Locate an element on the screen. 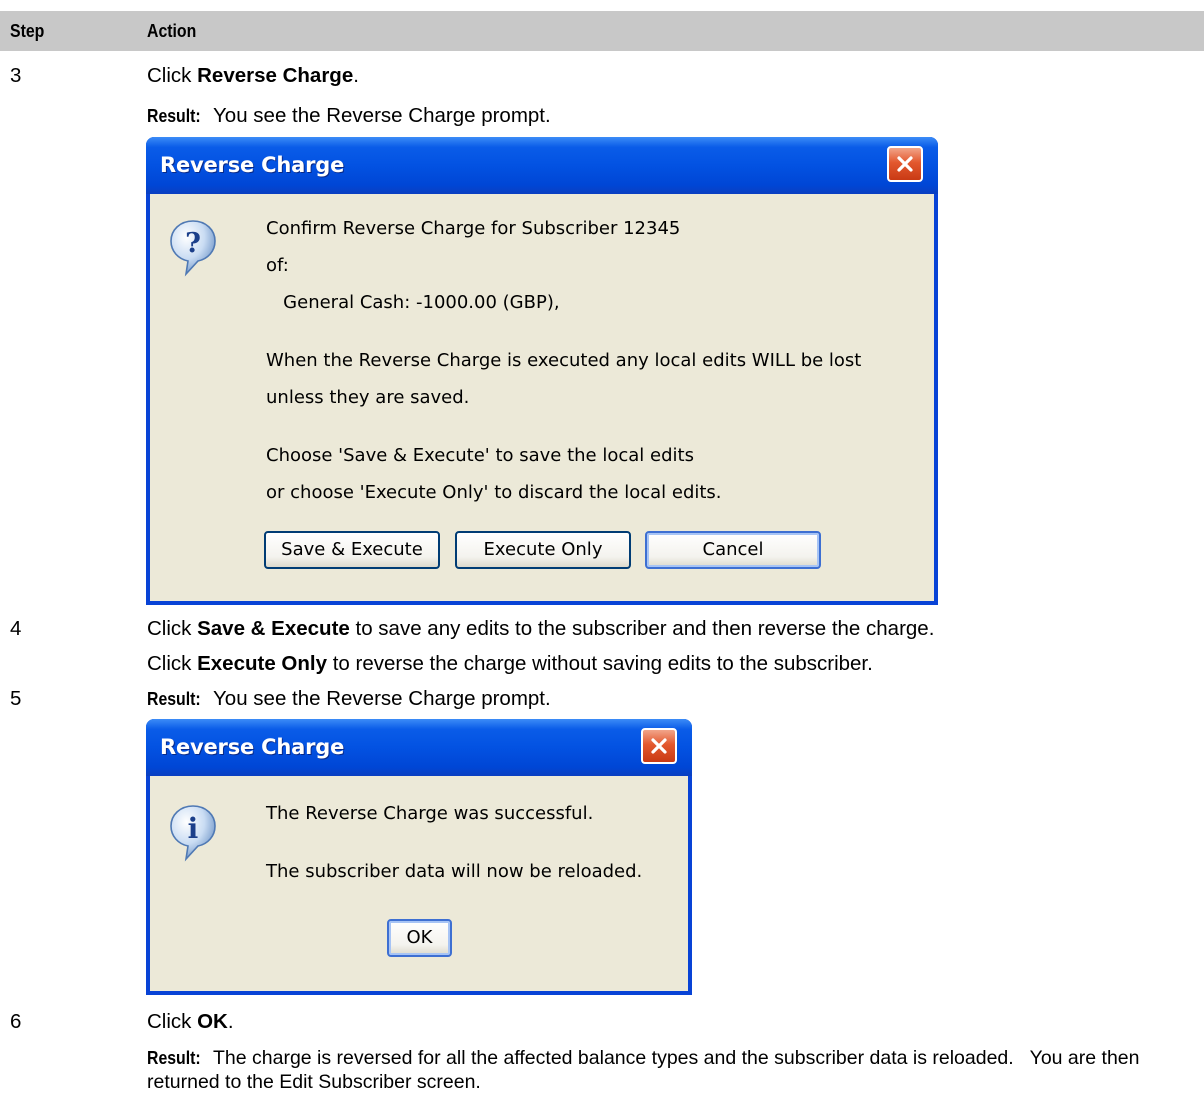 The height and width of the screenshot is (1098, 1204). question-icon: ? is located at coordinates (193, 248).